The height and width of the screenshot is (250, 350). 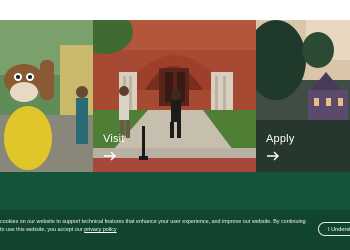 I want to click on apply-tile-title: Apply, so click(x=280, y=139).